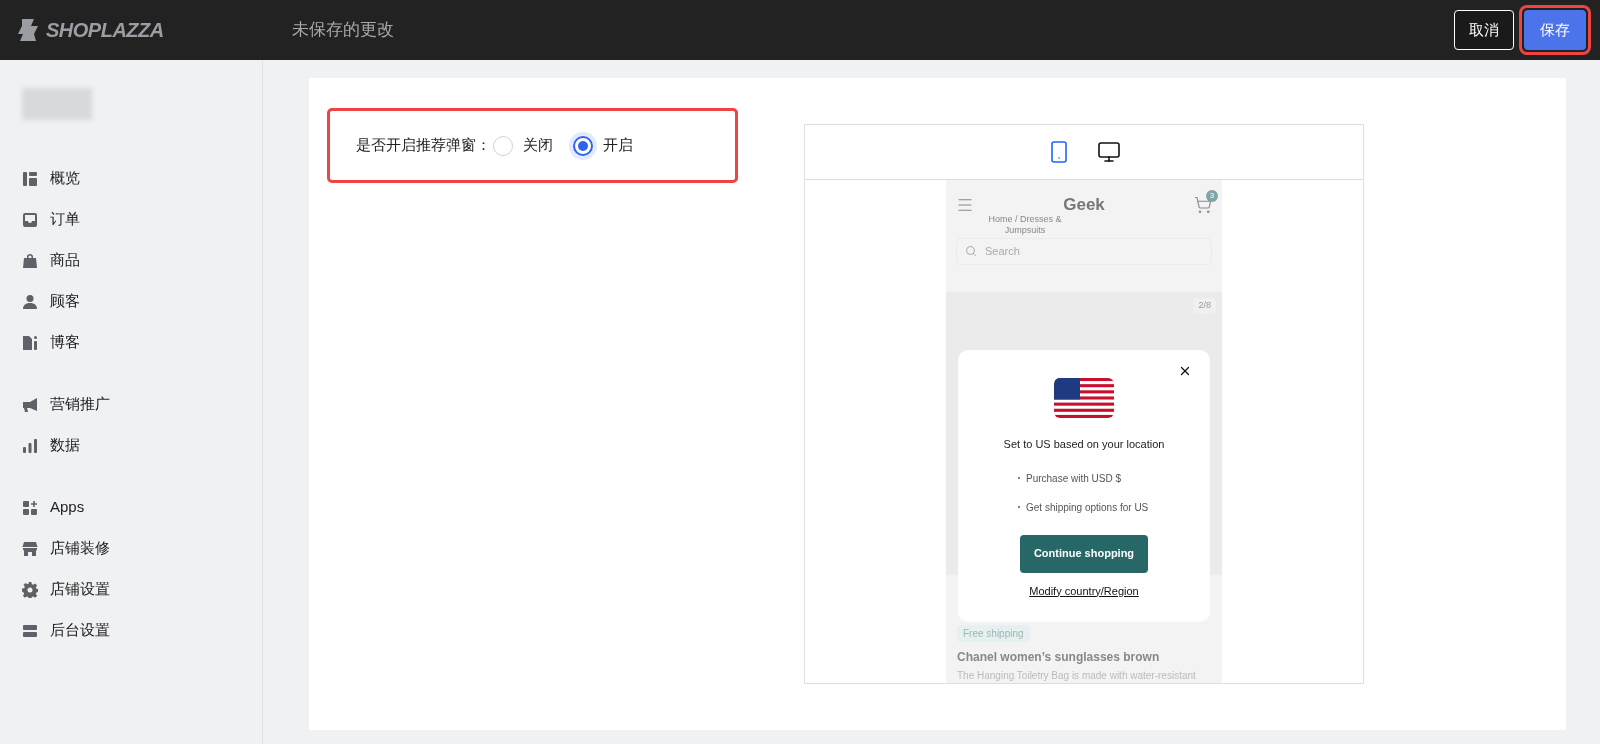 The image size is (1600, 744). What do you see at coordinates (1084, 444) in the screenshot?
I see `popup-message: Set to US based on your location` at bounding box center [1084, 444].